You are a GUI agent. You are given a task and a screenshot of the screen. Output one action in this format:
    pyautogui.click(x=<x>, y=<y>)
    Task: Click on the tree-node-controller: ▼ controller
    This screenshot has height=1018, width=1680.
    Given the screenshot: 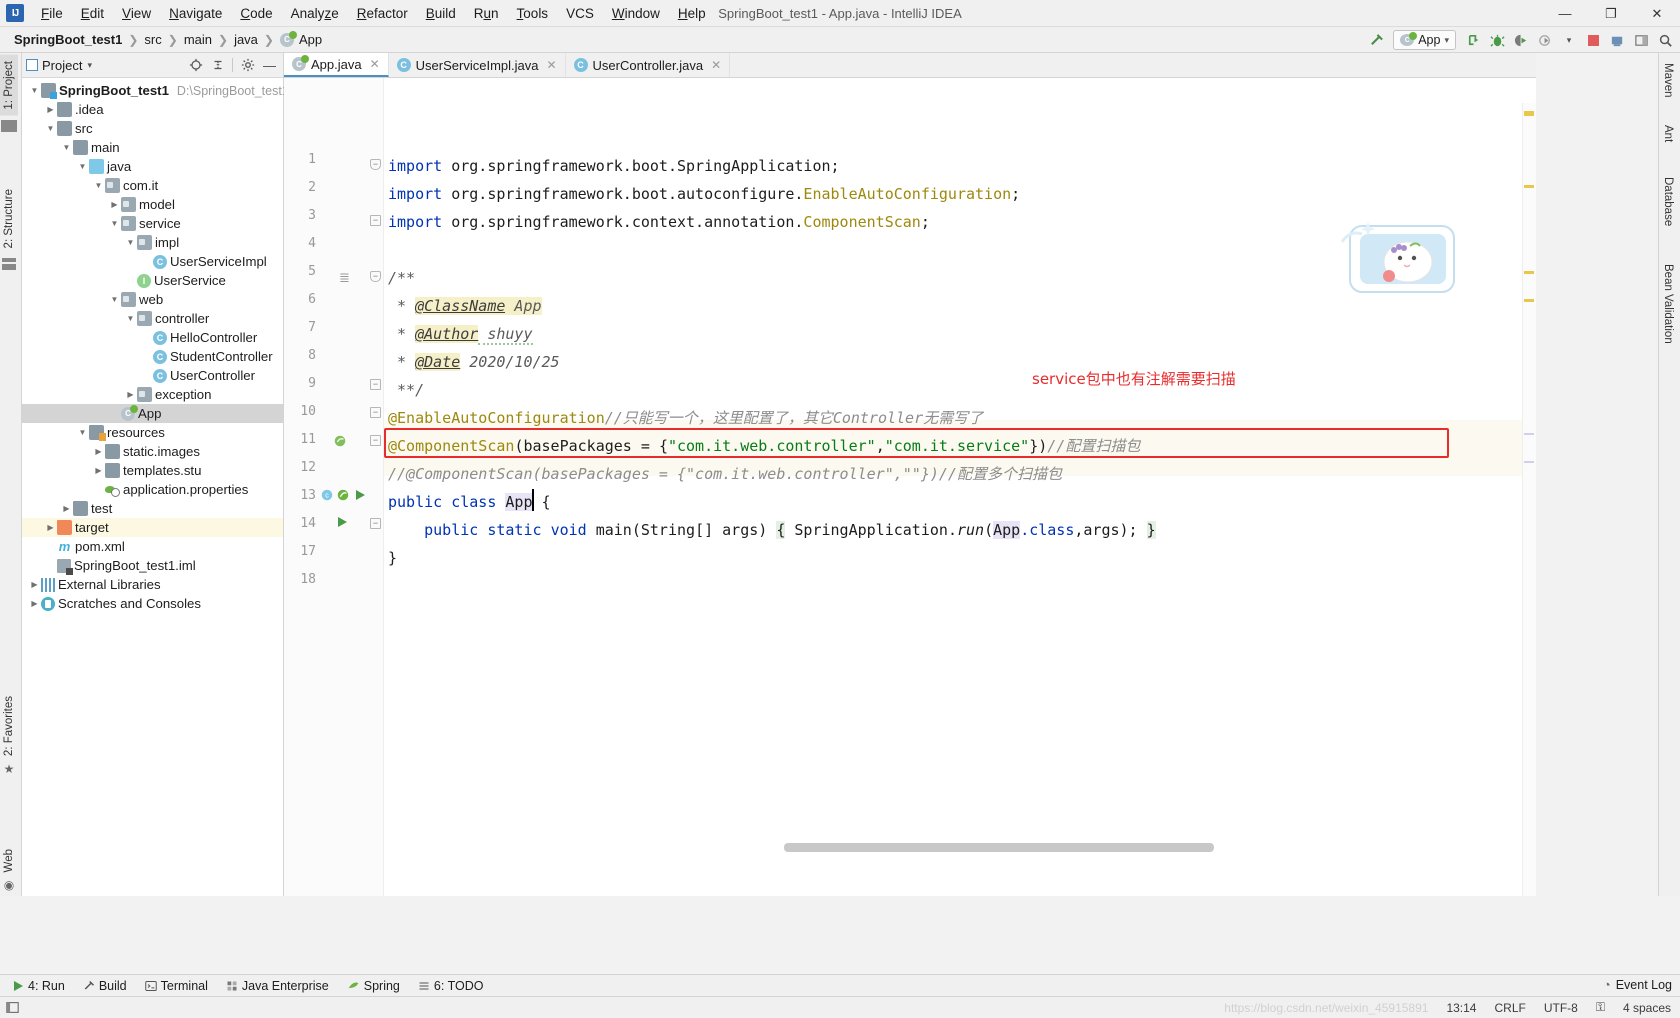 What is the action you would take?
    pyautogui.click(x=152, y=318)
    